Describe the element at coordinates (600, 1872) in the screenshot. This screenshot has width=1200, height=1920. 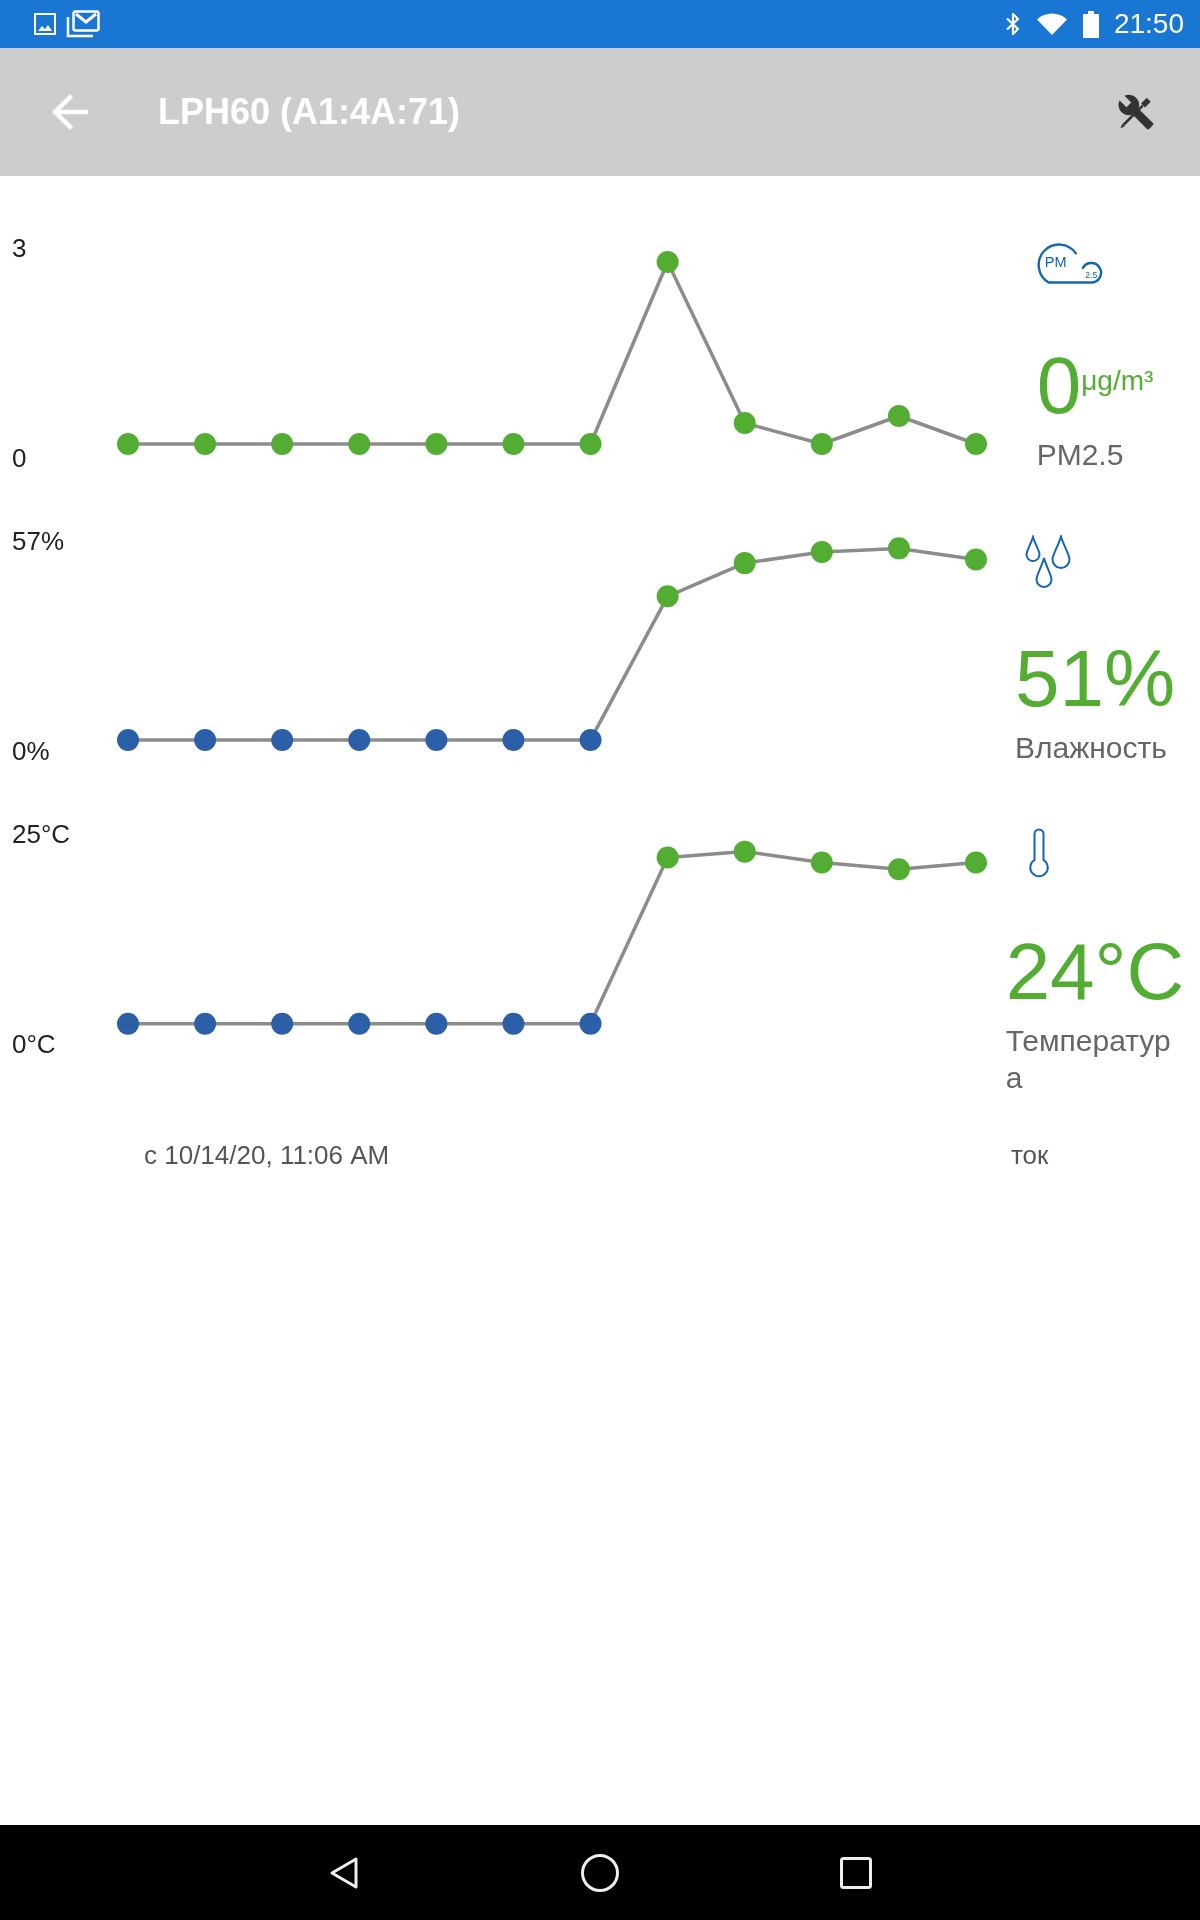
I see `home-circle-icon` at that location.